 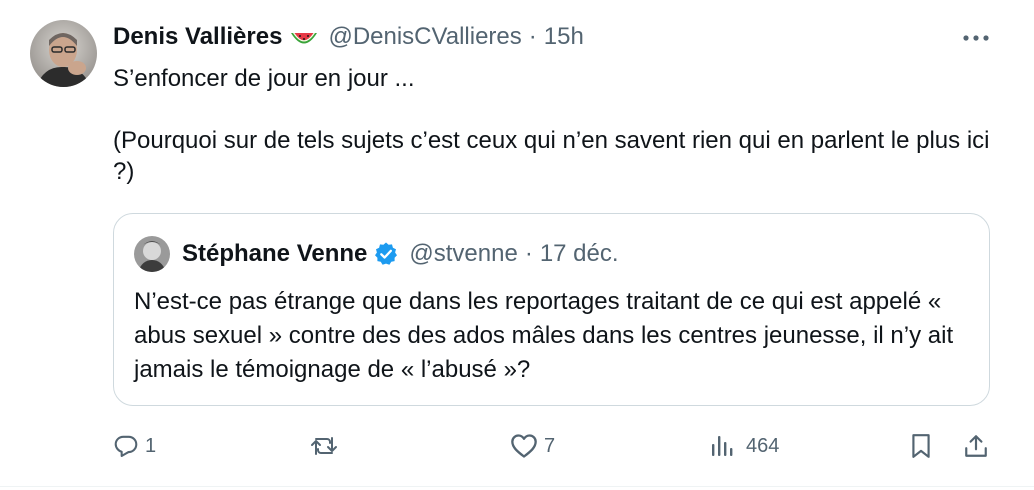 What do you see at coordinates (126, 446) in the screenshot?
I see `reply-icon` at bounding box center [126, 446].